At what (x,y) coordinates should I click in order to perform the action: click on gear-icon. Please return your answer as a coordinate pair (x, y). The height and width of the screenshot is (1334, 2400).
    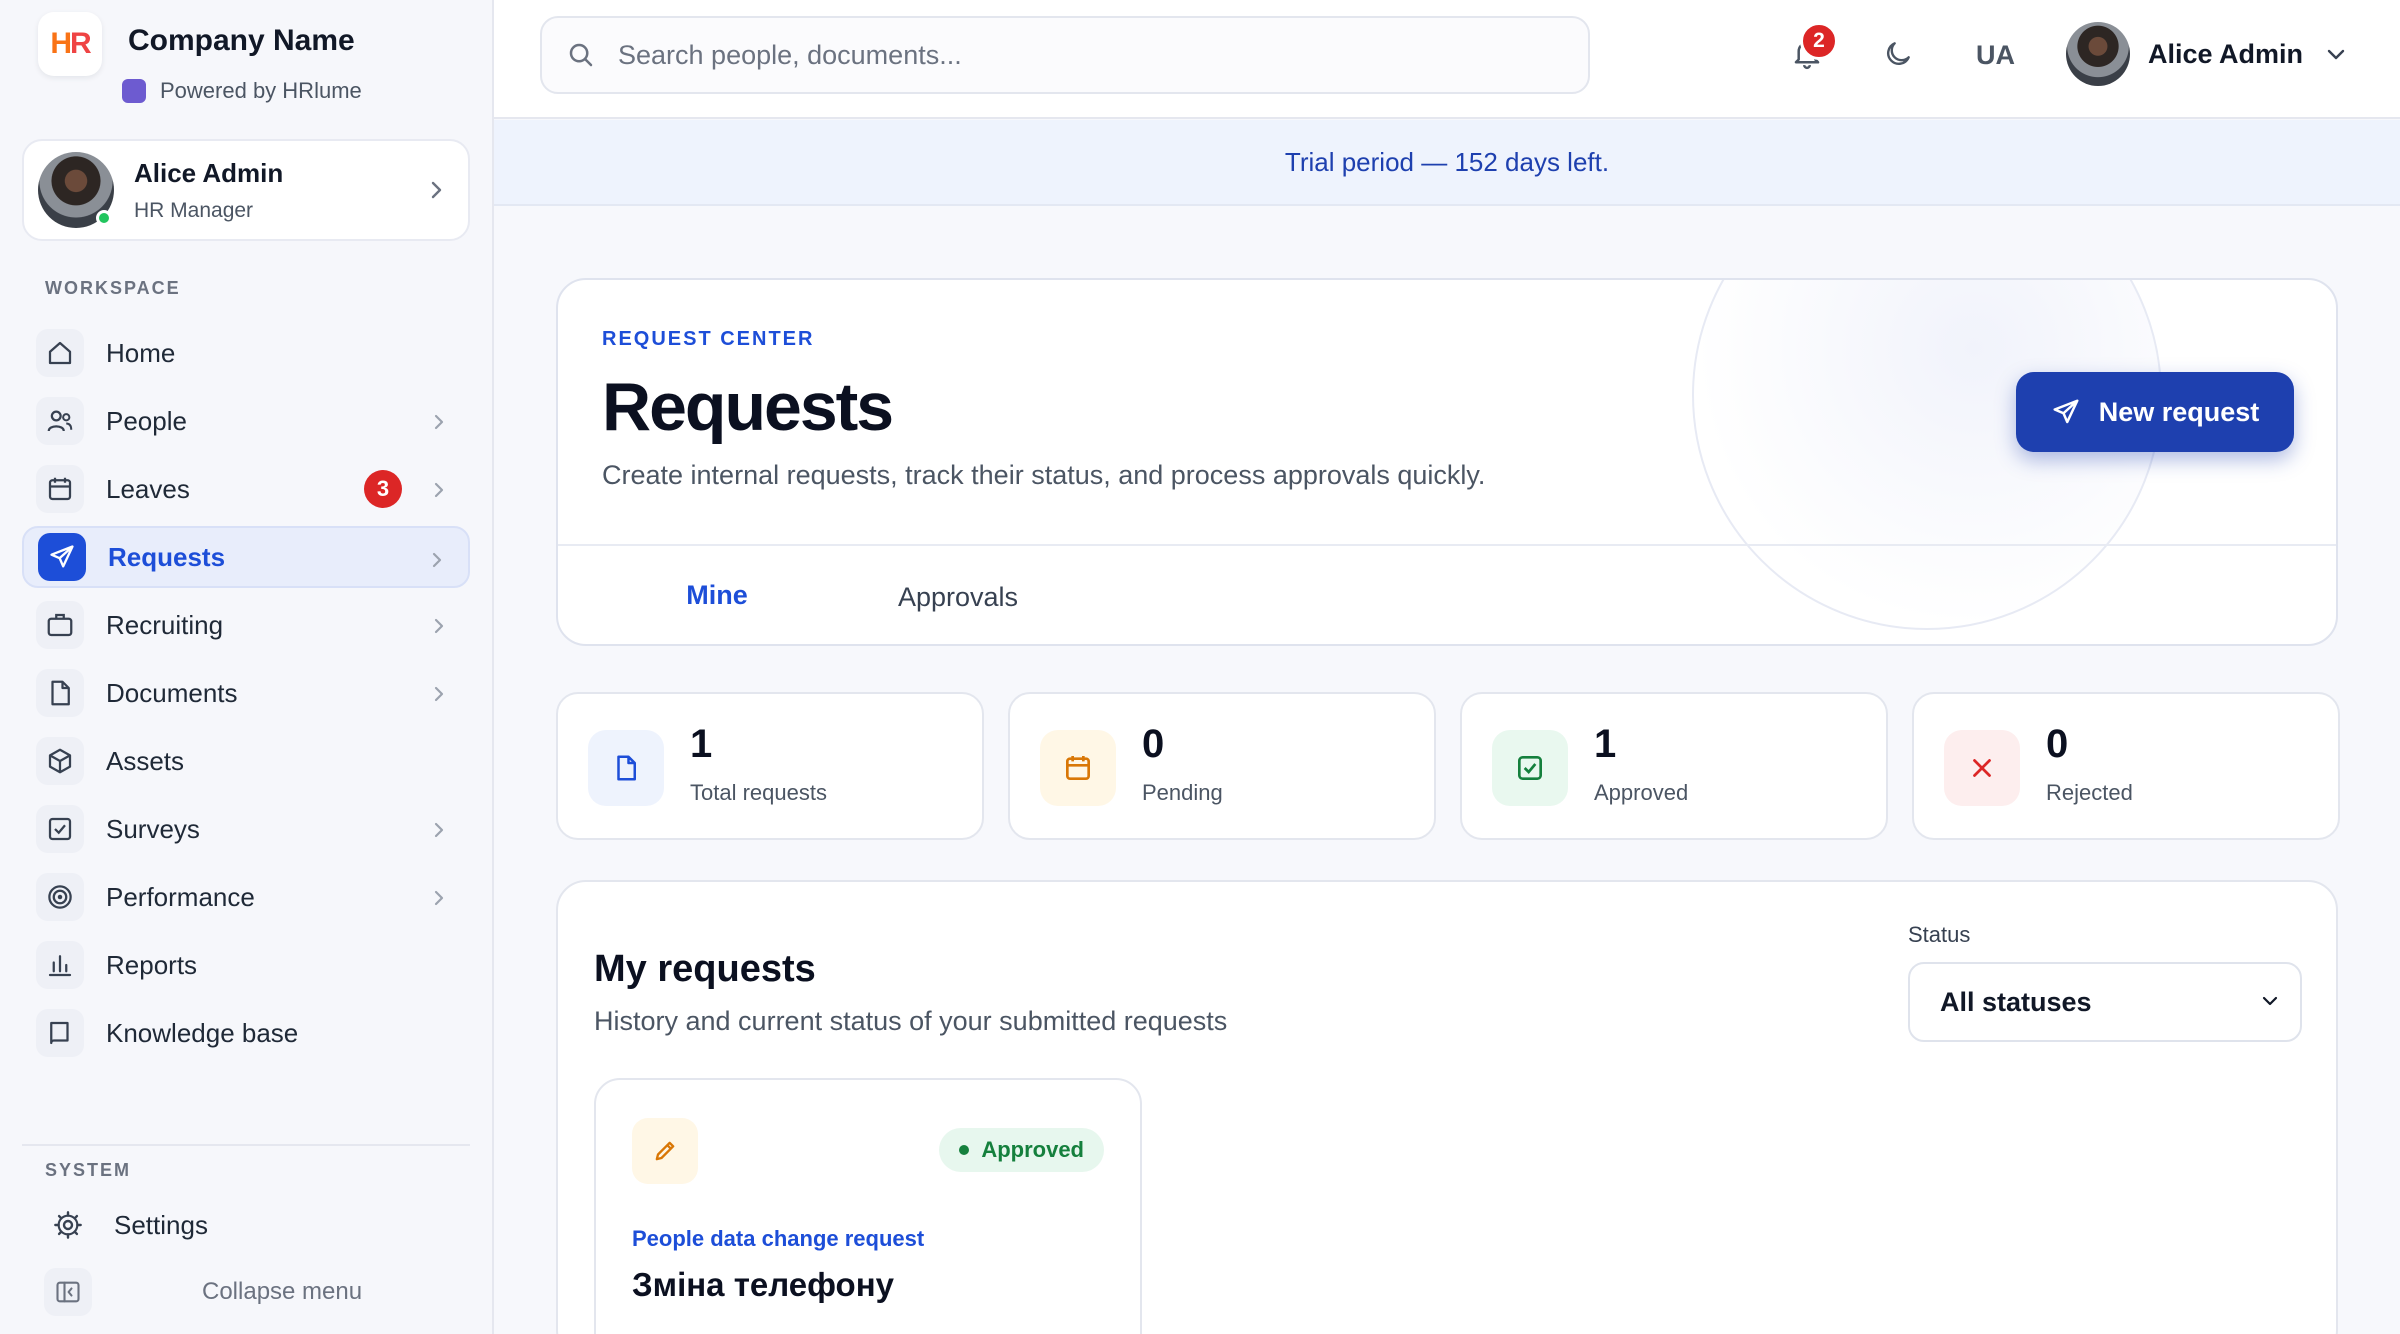
    Looking at the image, I should click on (68, 1225).